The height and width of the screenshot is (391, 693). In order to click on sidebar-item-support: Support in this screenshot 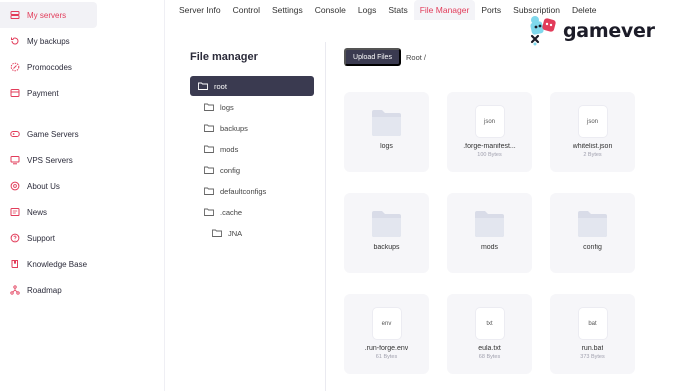, I will do `click(48, 238)`.